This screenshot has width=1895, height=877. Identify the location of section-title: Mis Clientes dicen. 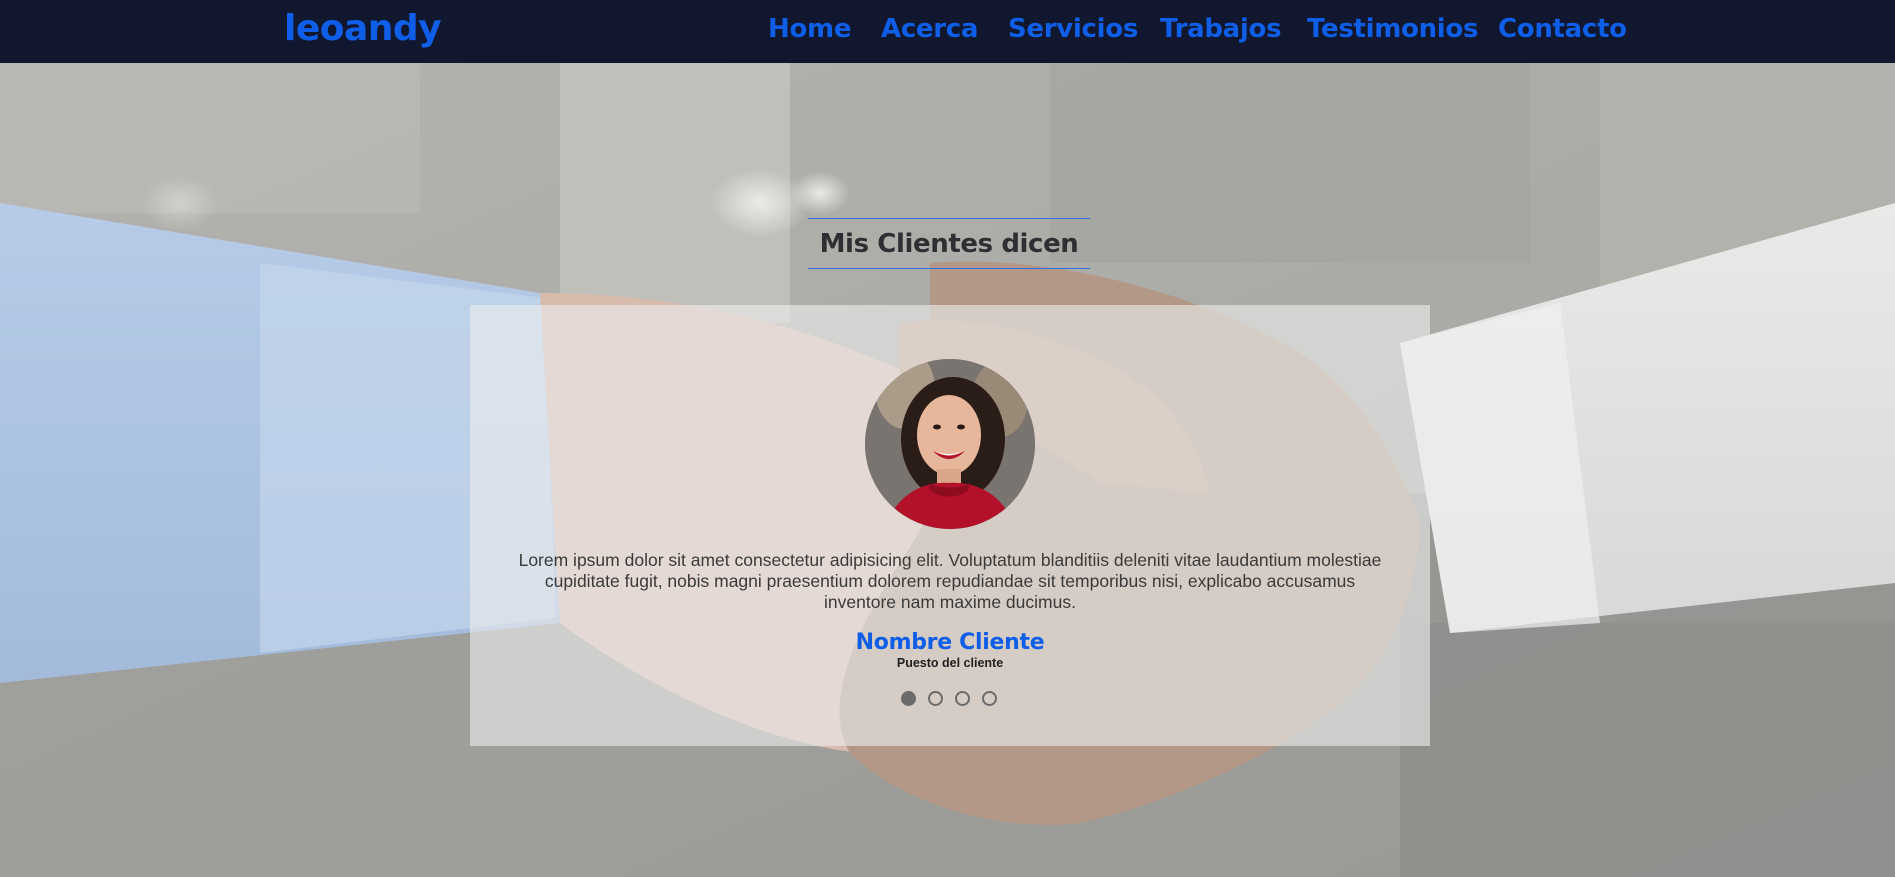
(949, 243).